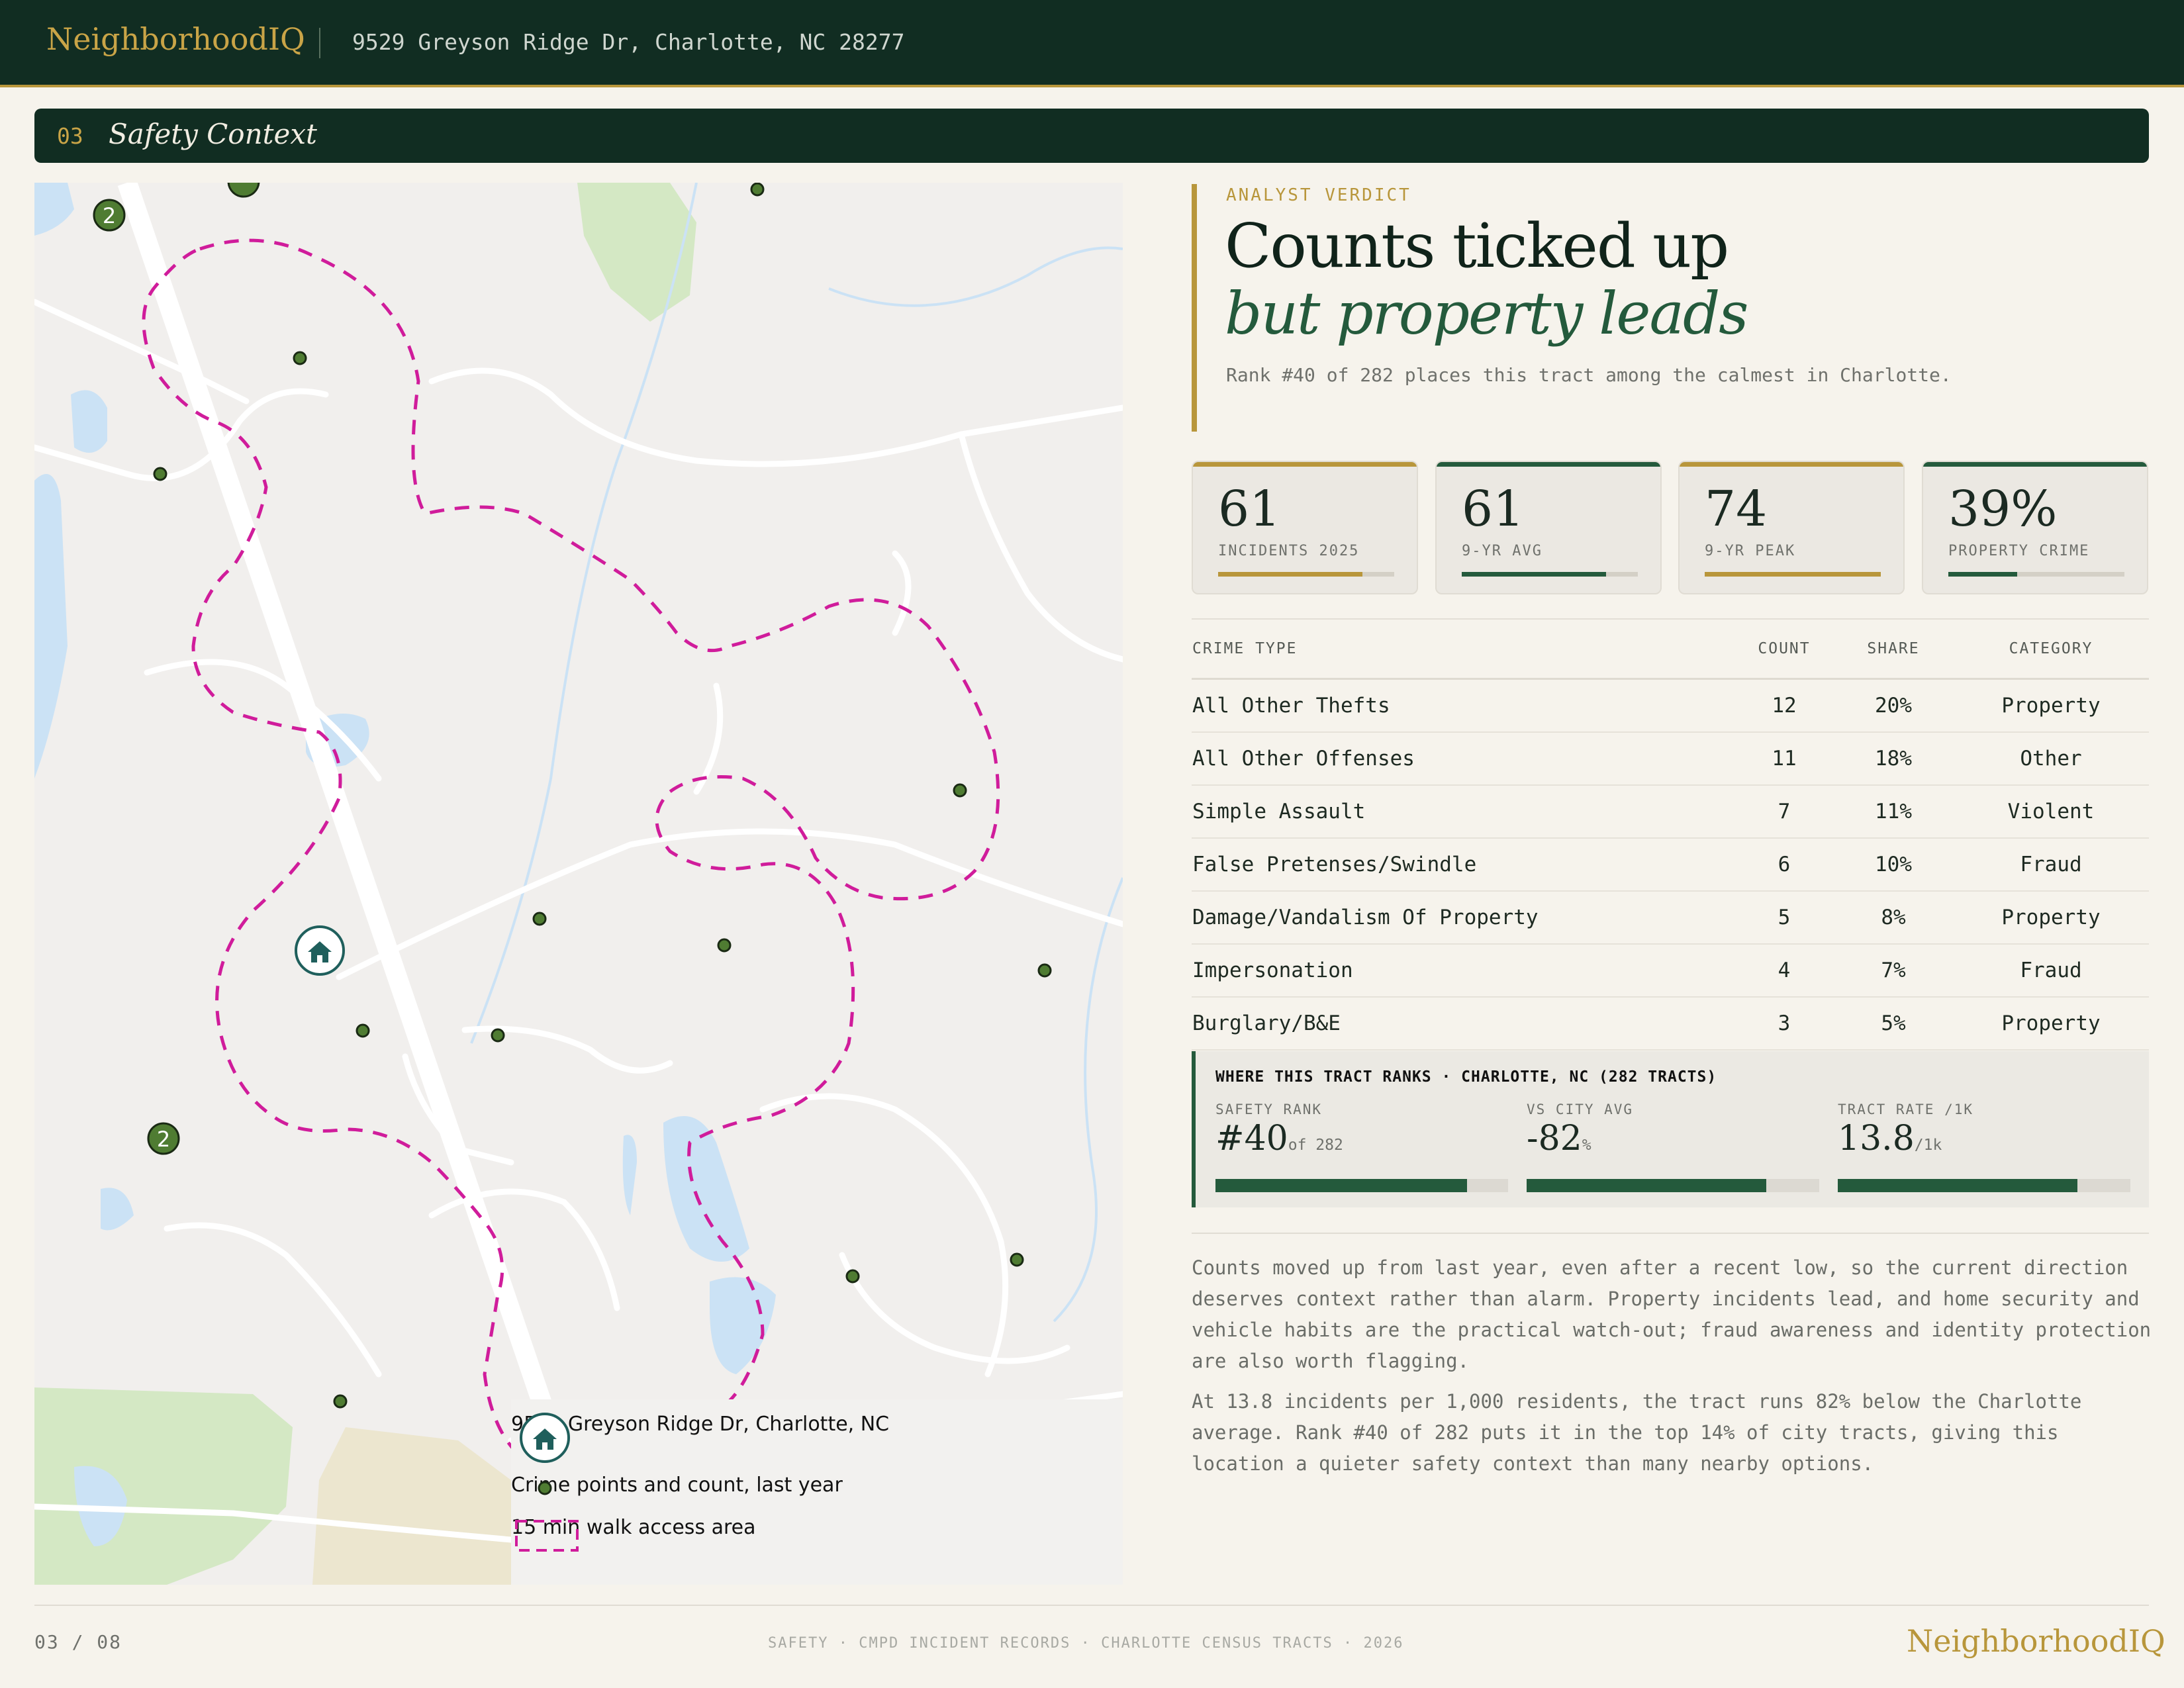  What do you see at coordinates (1463, 649) in the screenshot?
I see `col-header-crime-type: CRIME TYPE` at bounding box center [1463, 649].